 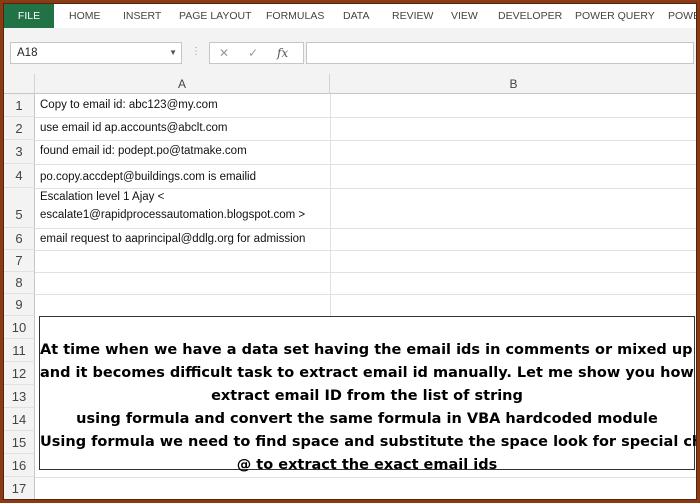 I want to click on row-header-7: 7, so click(x=19, y=261).